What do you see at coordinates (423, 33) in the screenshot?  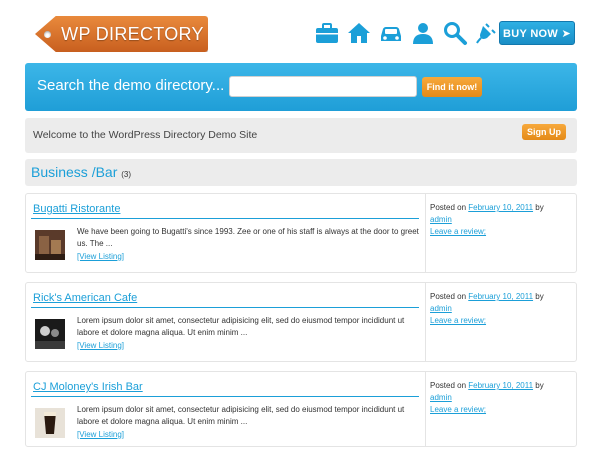 I see `user-icon` at bounding box center [423, 33].